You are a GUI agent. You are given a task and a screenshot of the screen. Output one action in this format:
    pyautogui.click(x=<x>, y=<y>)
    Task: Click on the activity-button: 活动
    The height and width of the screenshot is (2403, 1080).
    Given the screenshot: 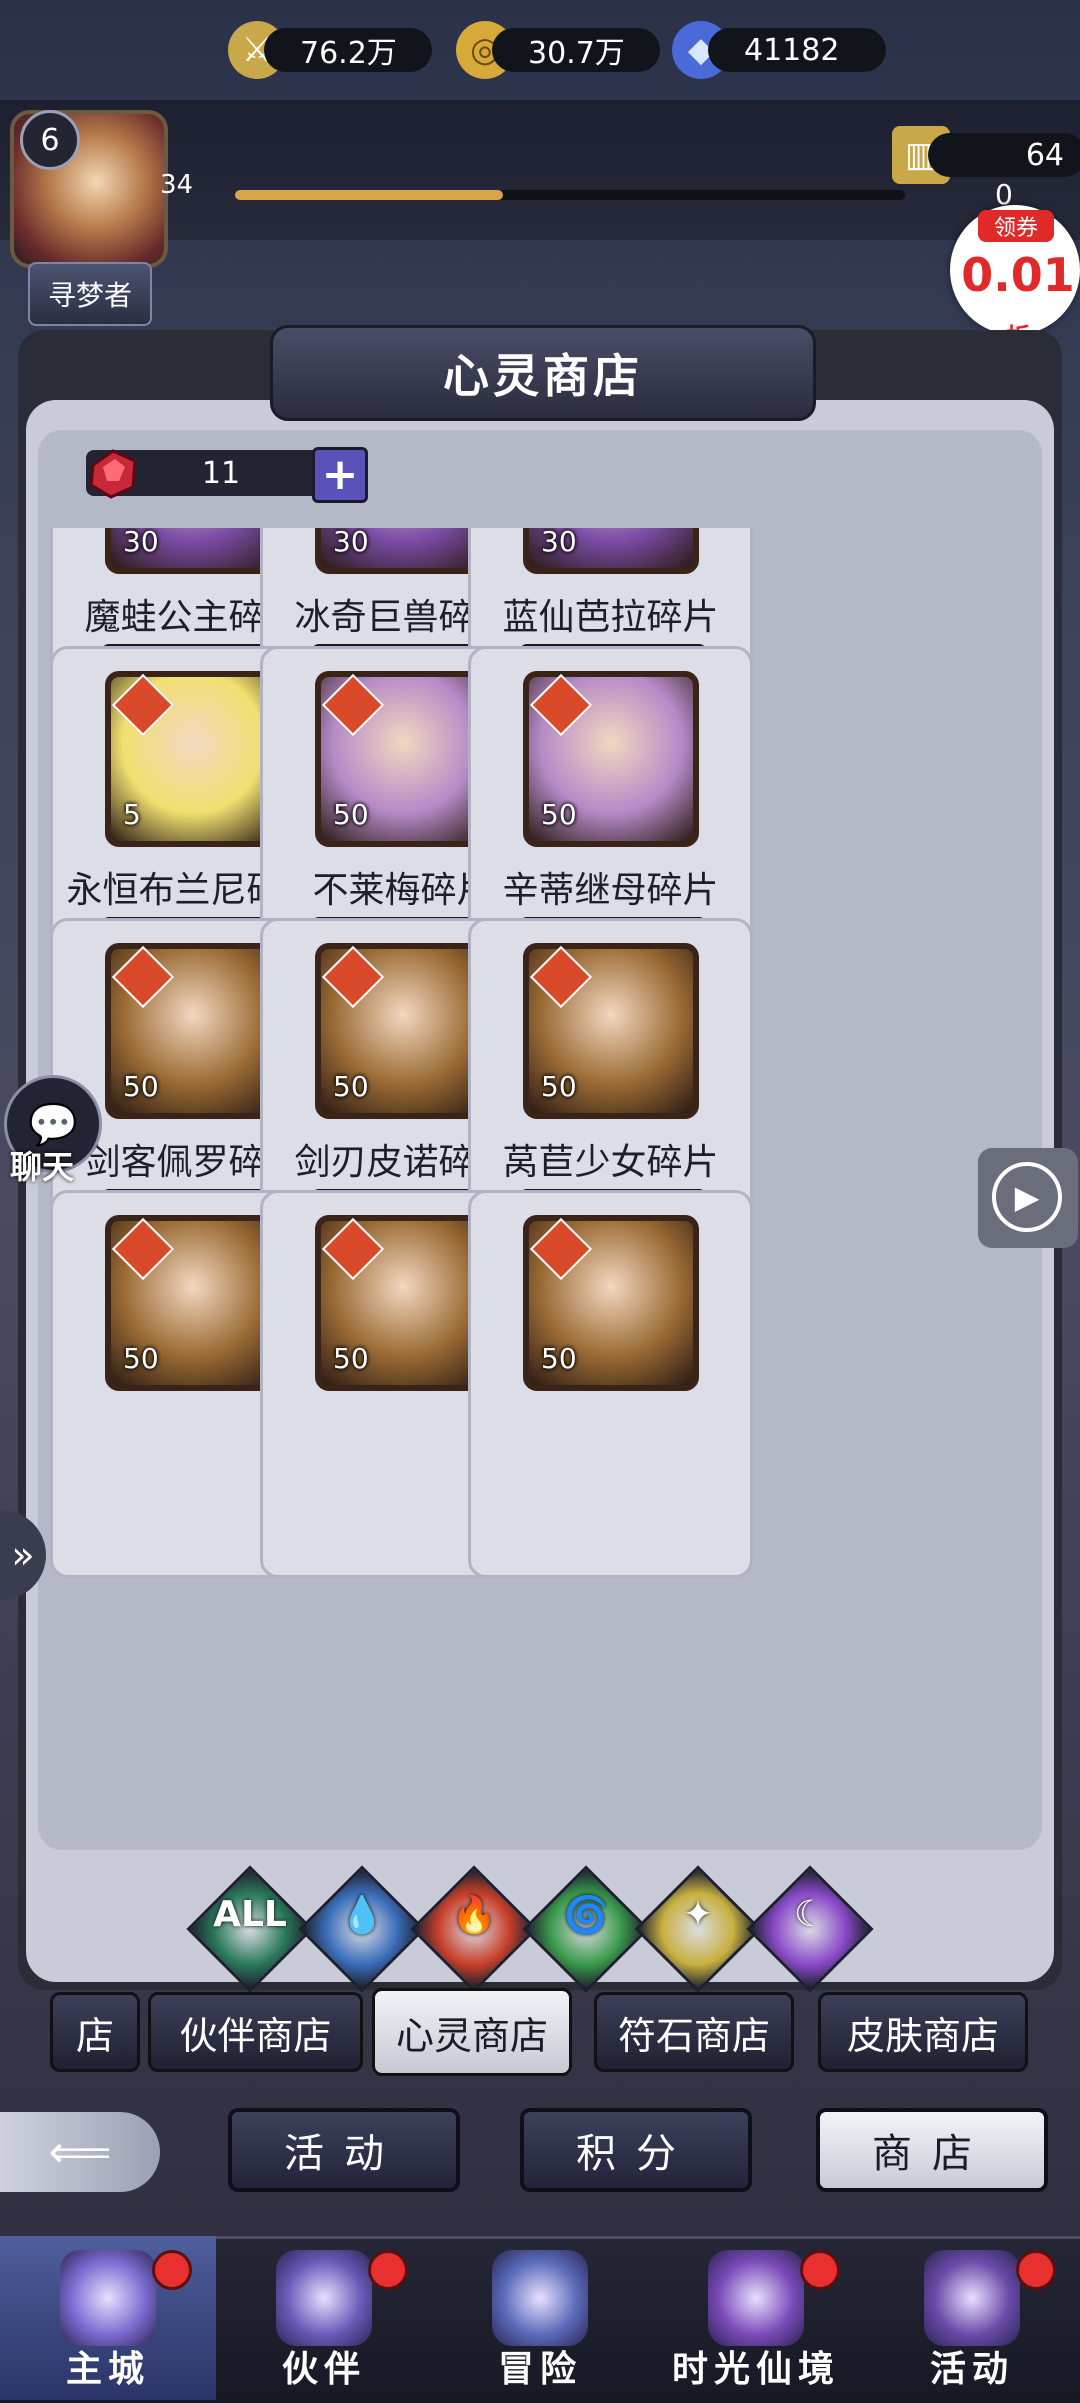 What is the action you would take?
    pyautogui.click(x=344, y=2150)
    